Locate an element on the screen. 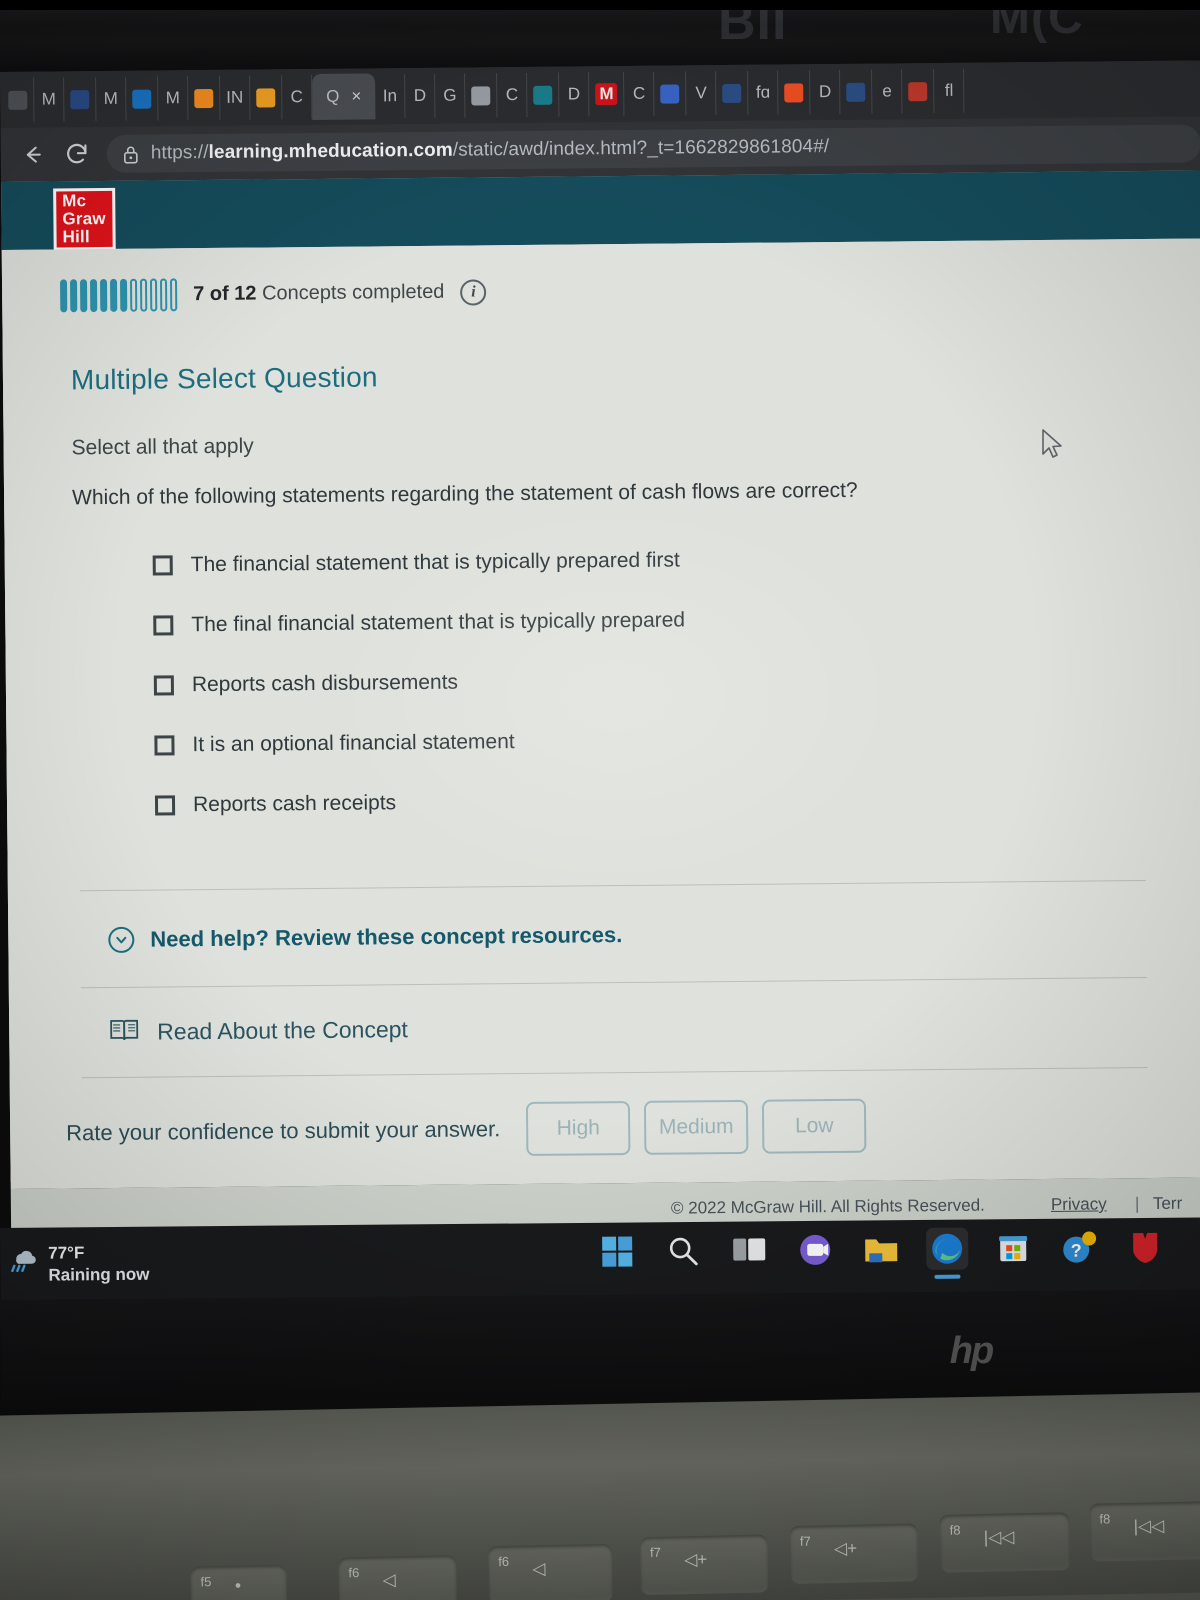 Image resolution: width=1200 pixels, height=1600 pixels. browser-tab-5: M is located at coordinates (173, 98).